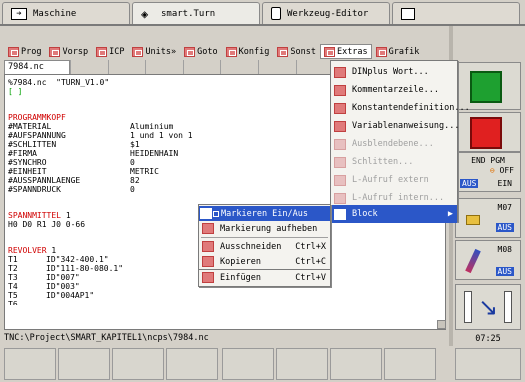  I want to click on aus-m08-label: AUS, so click(504, 271).